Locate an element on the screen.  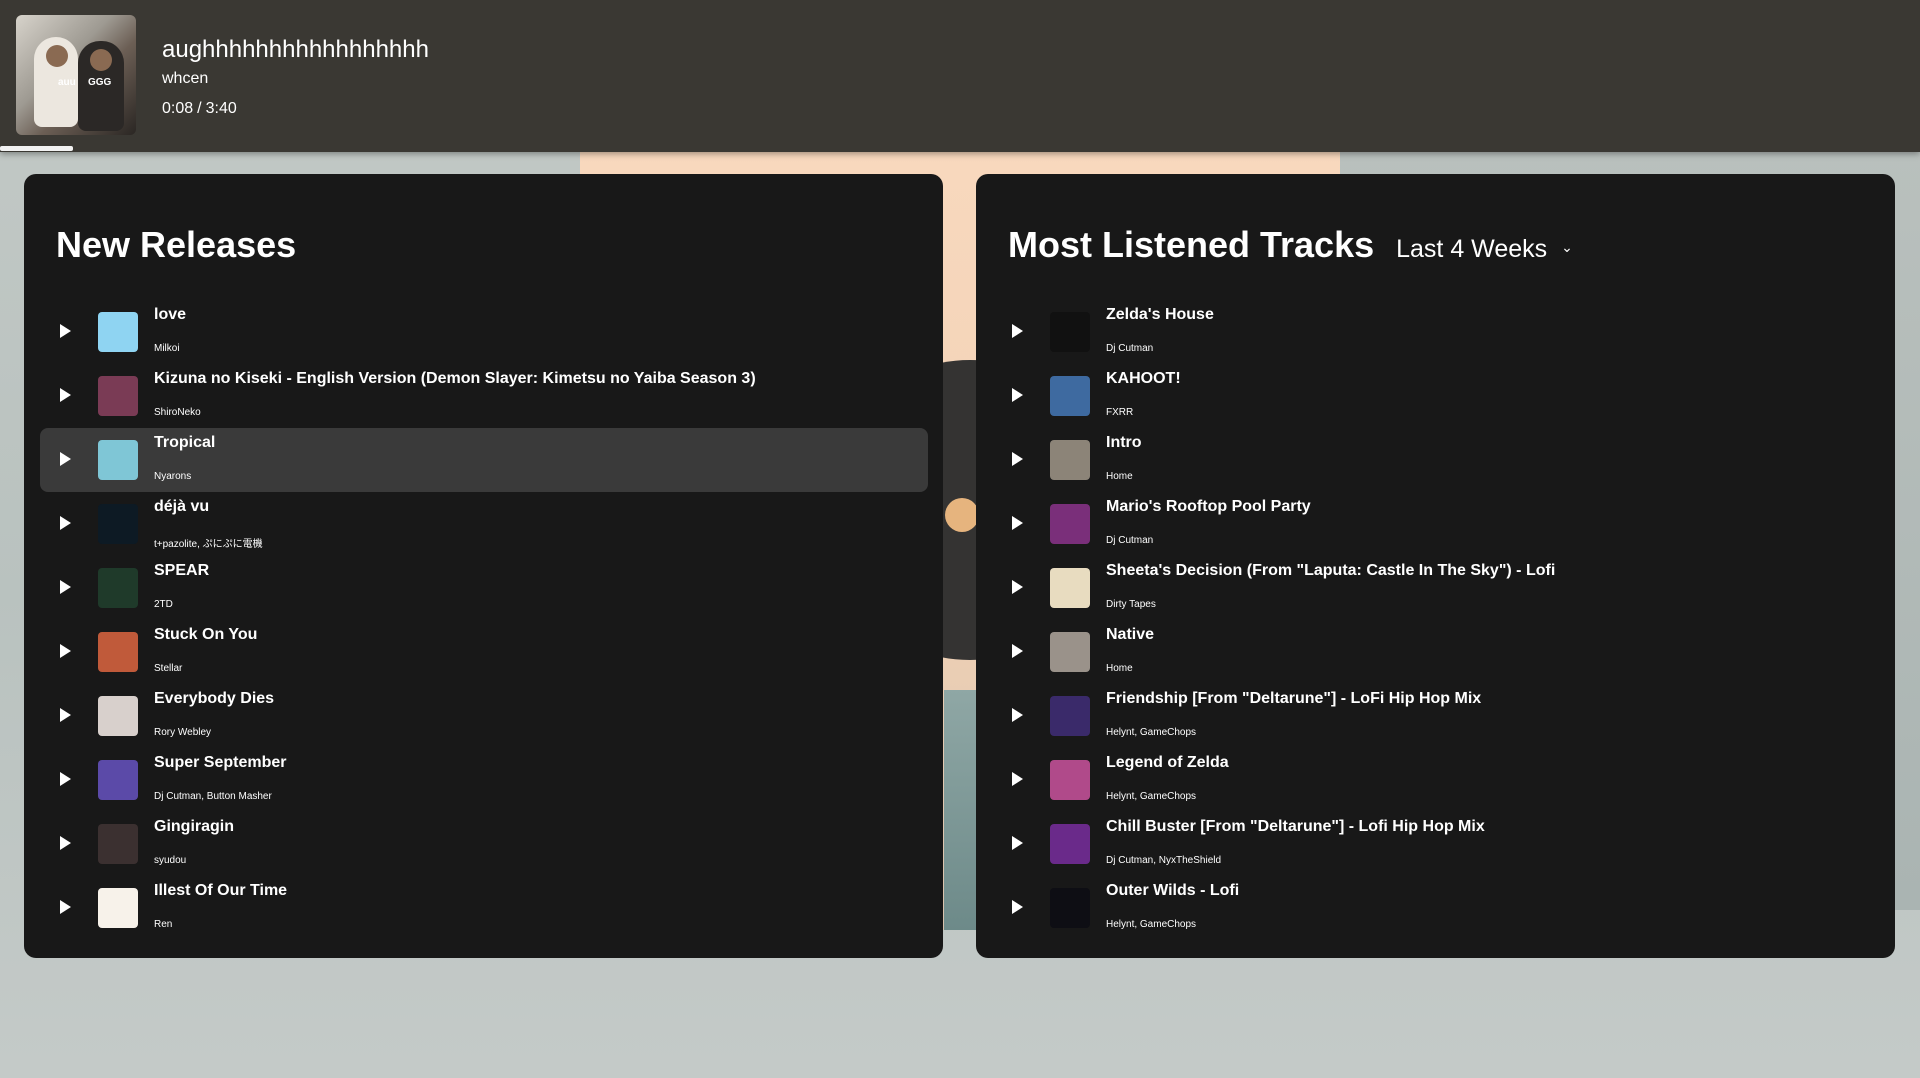
most-listened-header: Most Listened Tracks Last 4 Weeks ⌄ is located at coordinates (1290, 245).